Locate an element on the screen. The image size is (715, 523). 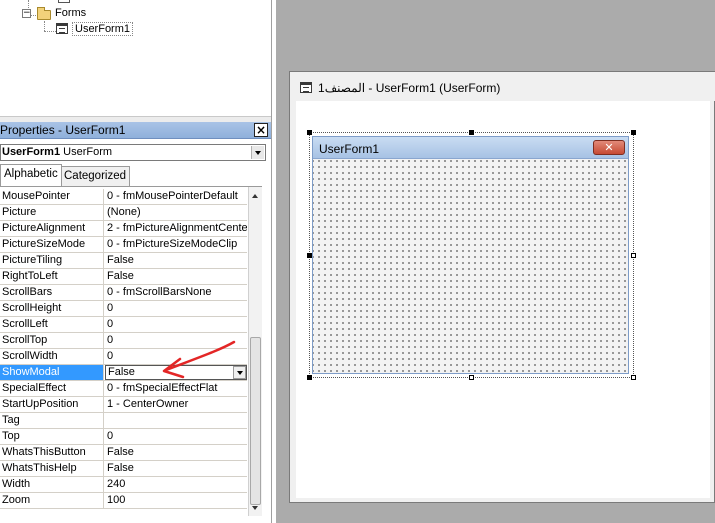
object-name: UserForm1 is located at coordinates (31, 152).